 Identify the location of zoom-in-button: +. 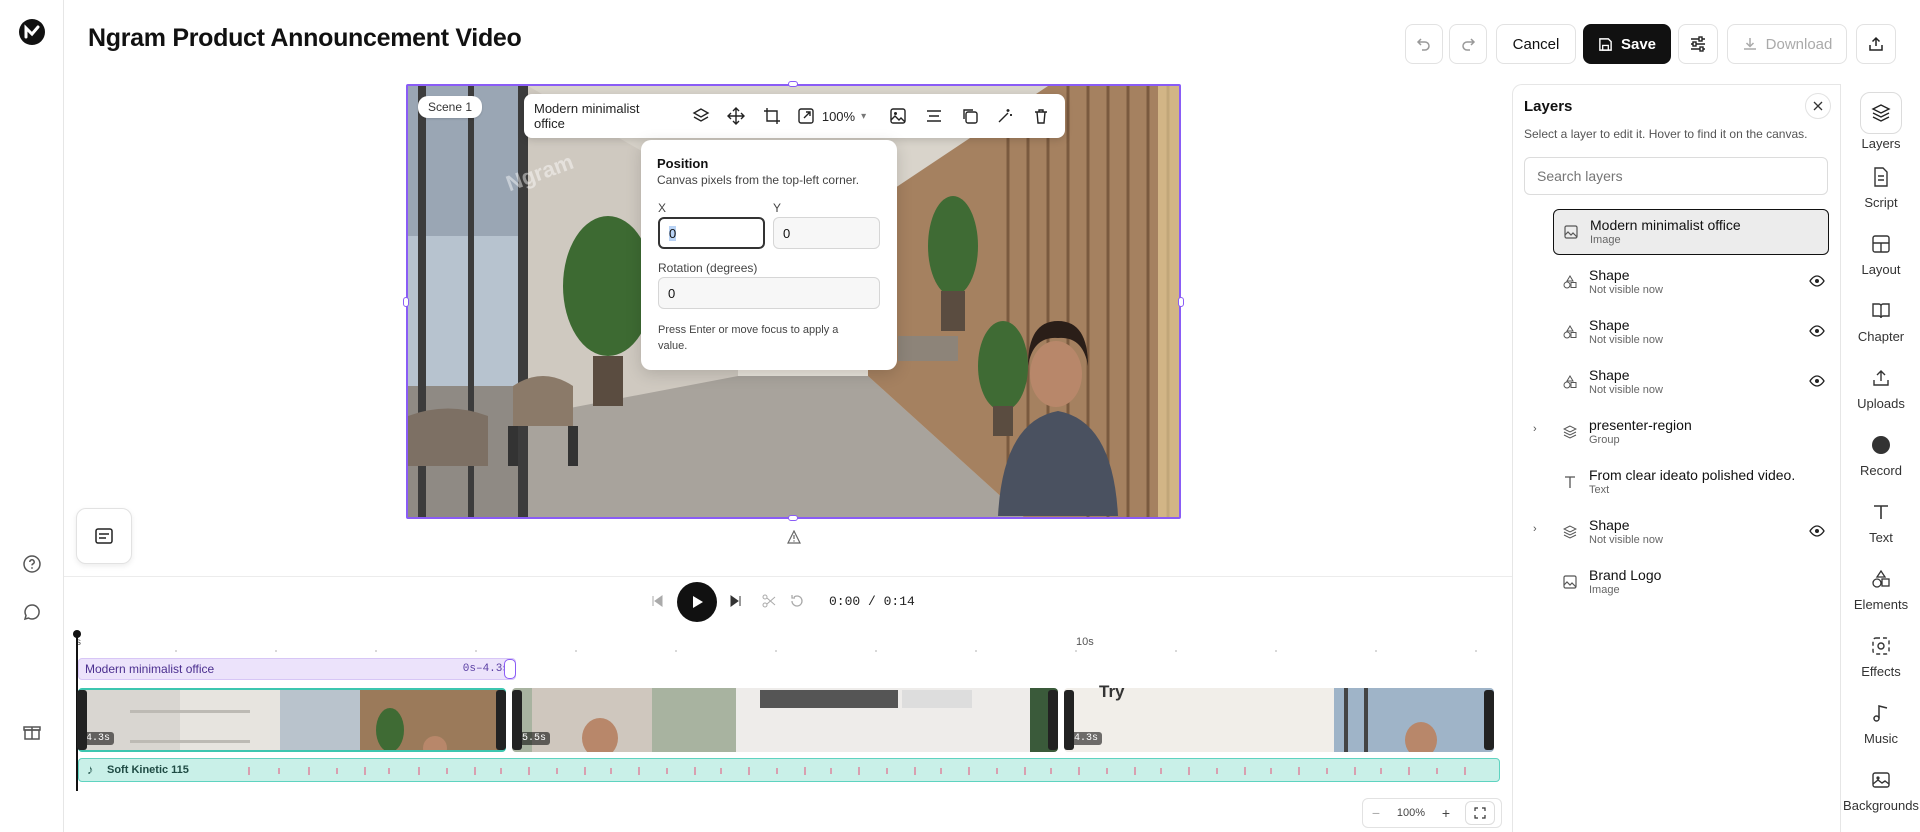
(1446, 813).